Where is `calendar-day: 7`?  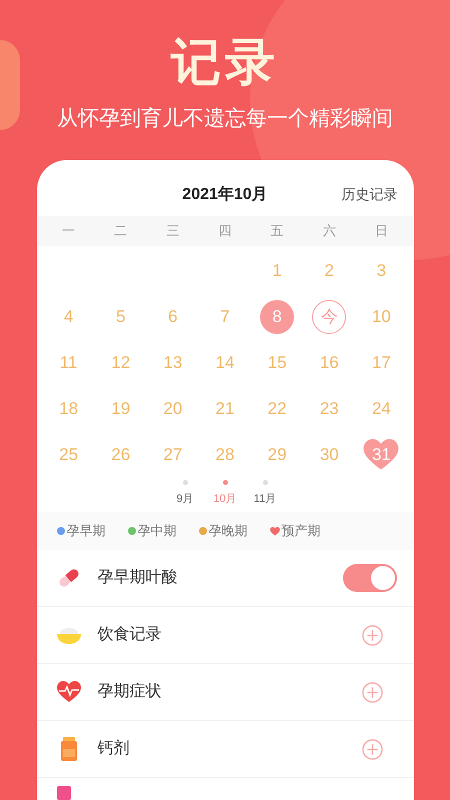 calendar-day: 7 is located at coordinates (225, 317).